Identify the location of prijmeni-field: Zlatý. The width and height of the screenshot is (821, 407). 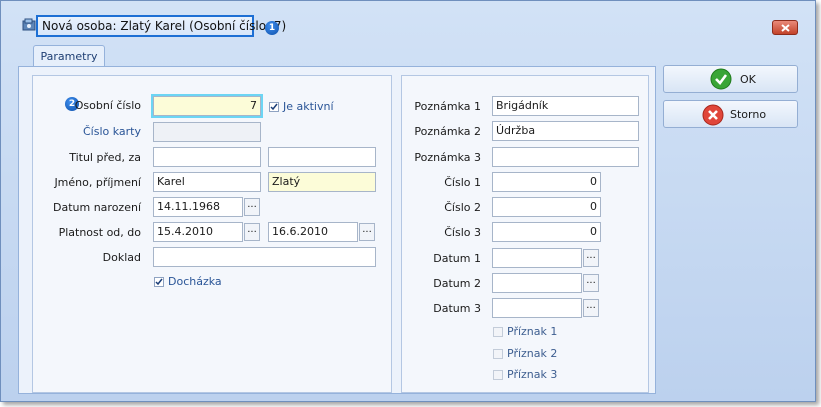
(322, 182).